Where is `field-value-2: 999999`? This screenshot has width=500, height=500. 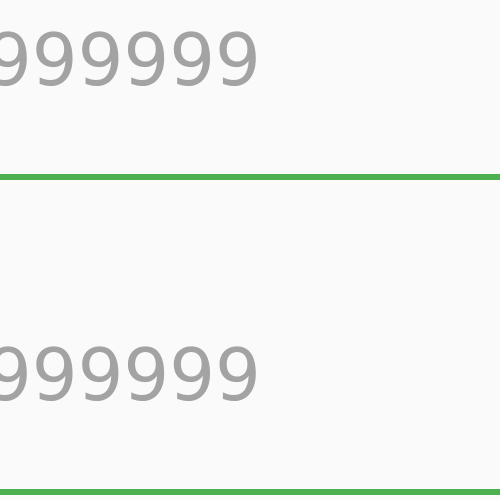
field-value-2: 999999 is located at coordinates (130, 375).